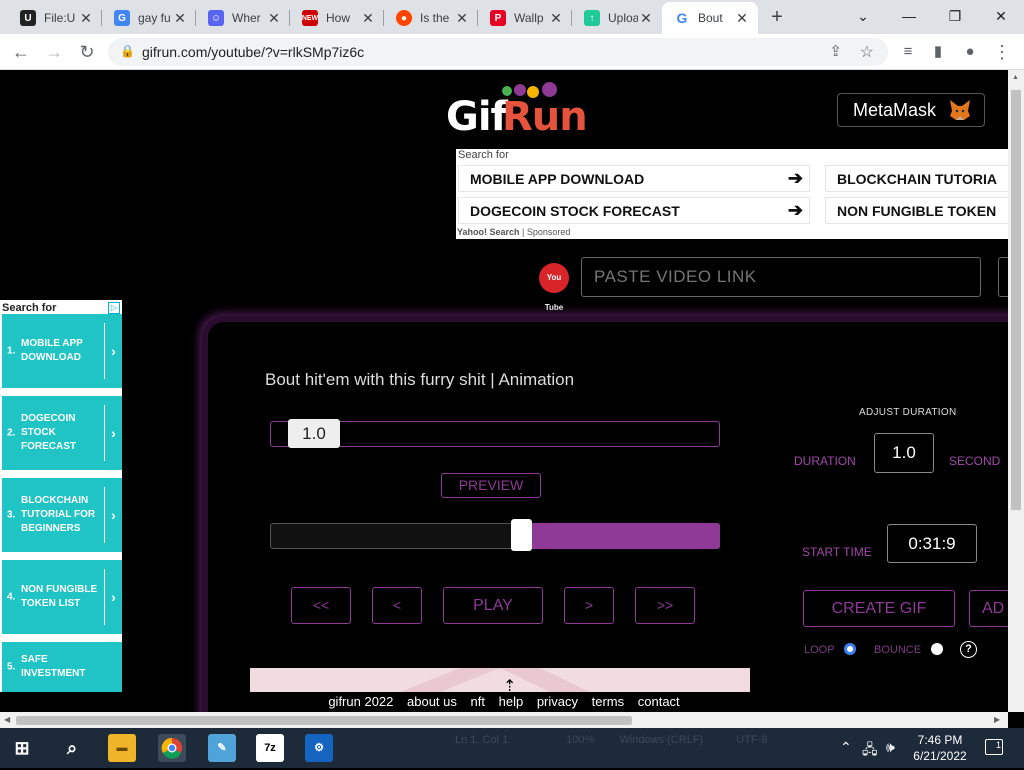  I want to click on duration-field: 1.0, so click(904, 453).